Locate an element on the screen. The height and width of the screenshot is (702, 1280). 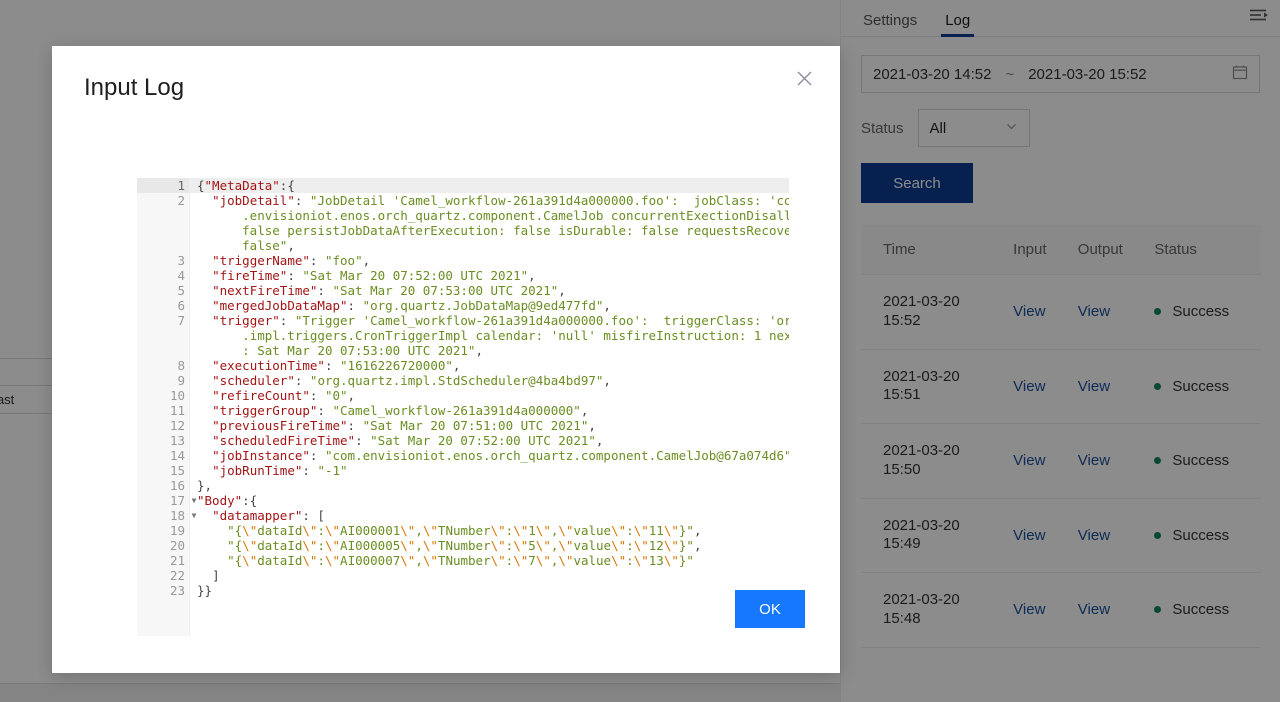
code-line: : Sat Mar 20 07:53:00 UTC 2021", is located at coordinates (362, 350).